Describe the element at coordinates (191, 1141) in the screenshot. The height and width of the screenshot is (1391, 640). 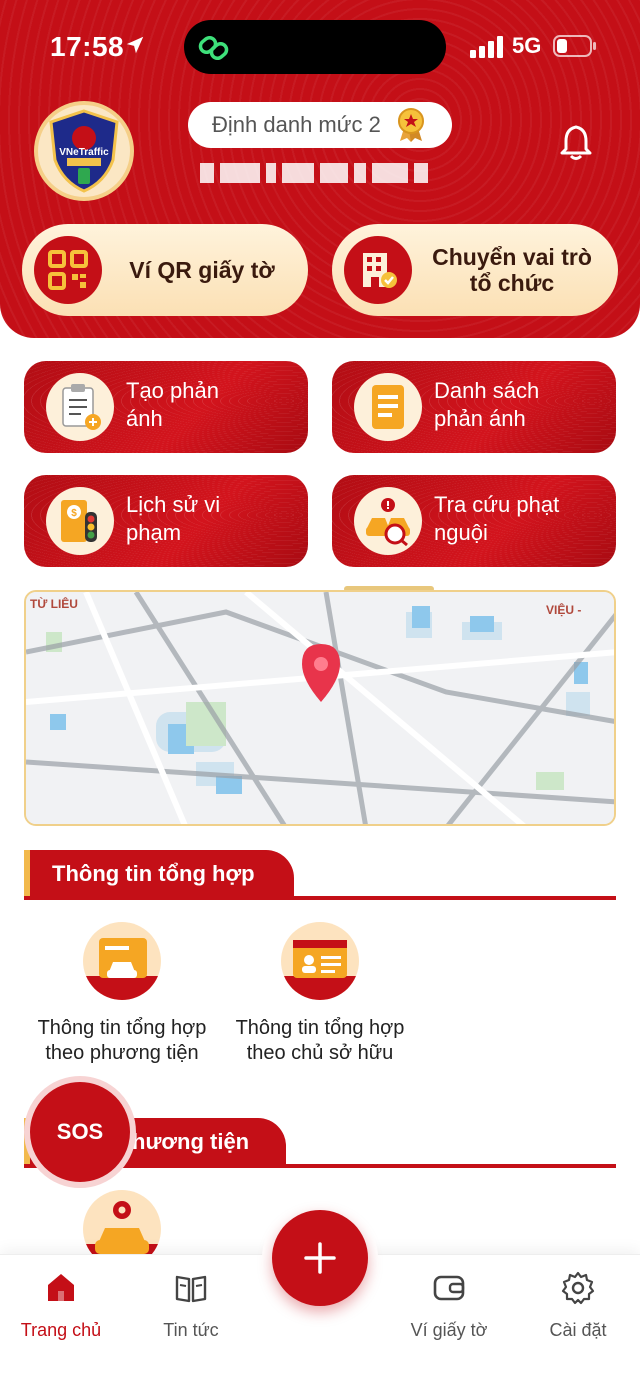
I see `vehicle-section-title-text: hương tiện` at that location.